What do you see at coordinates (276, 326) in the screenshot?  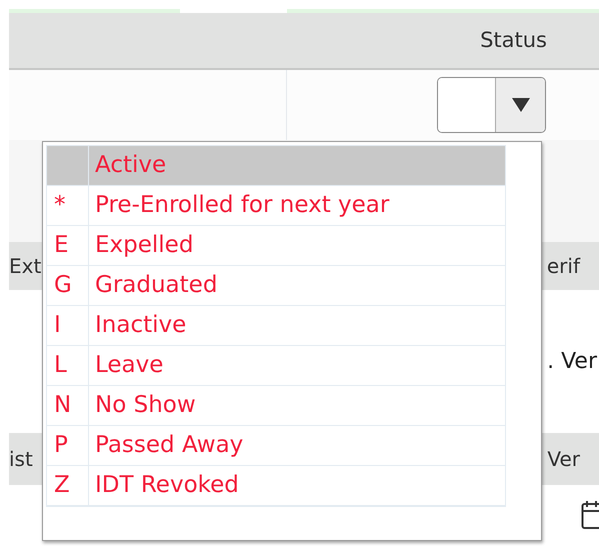 I see `dropdown-option: I Inactive` at bounding box center [276, 326].